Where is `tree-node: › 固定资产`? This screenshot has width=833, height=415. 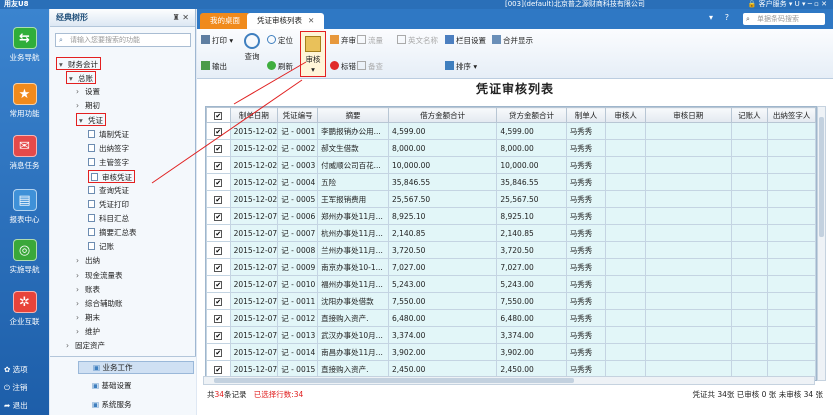
tree-node: › 固定资产 is located at coordinates (85, 345).